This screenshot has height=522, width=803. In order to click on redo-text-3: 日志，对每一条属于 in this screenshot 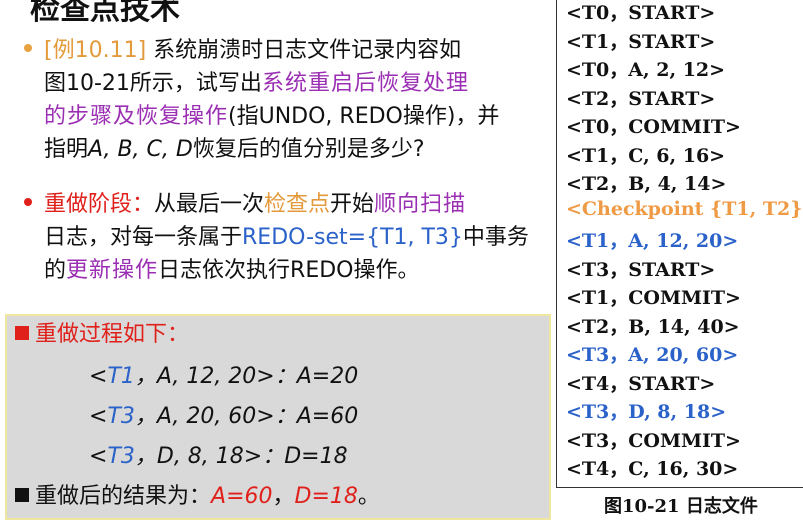, I will do `click(143, 237)`.